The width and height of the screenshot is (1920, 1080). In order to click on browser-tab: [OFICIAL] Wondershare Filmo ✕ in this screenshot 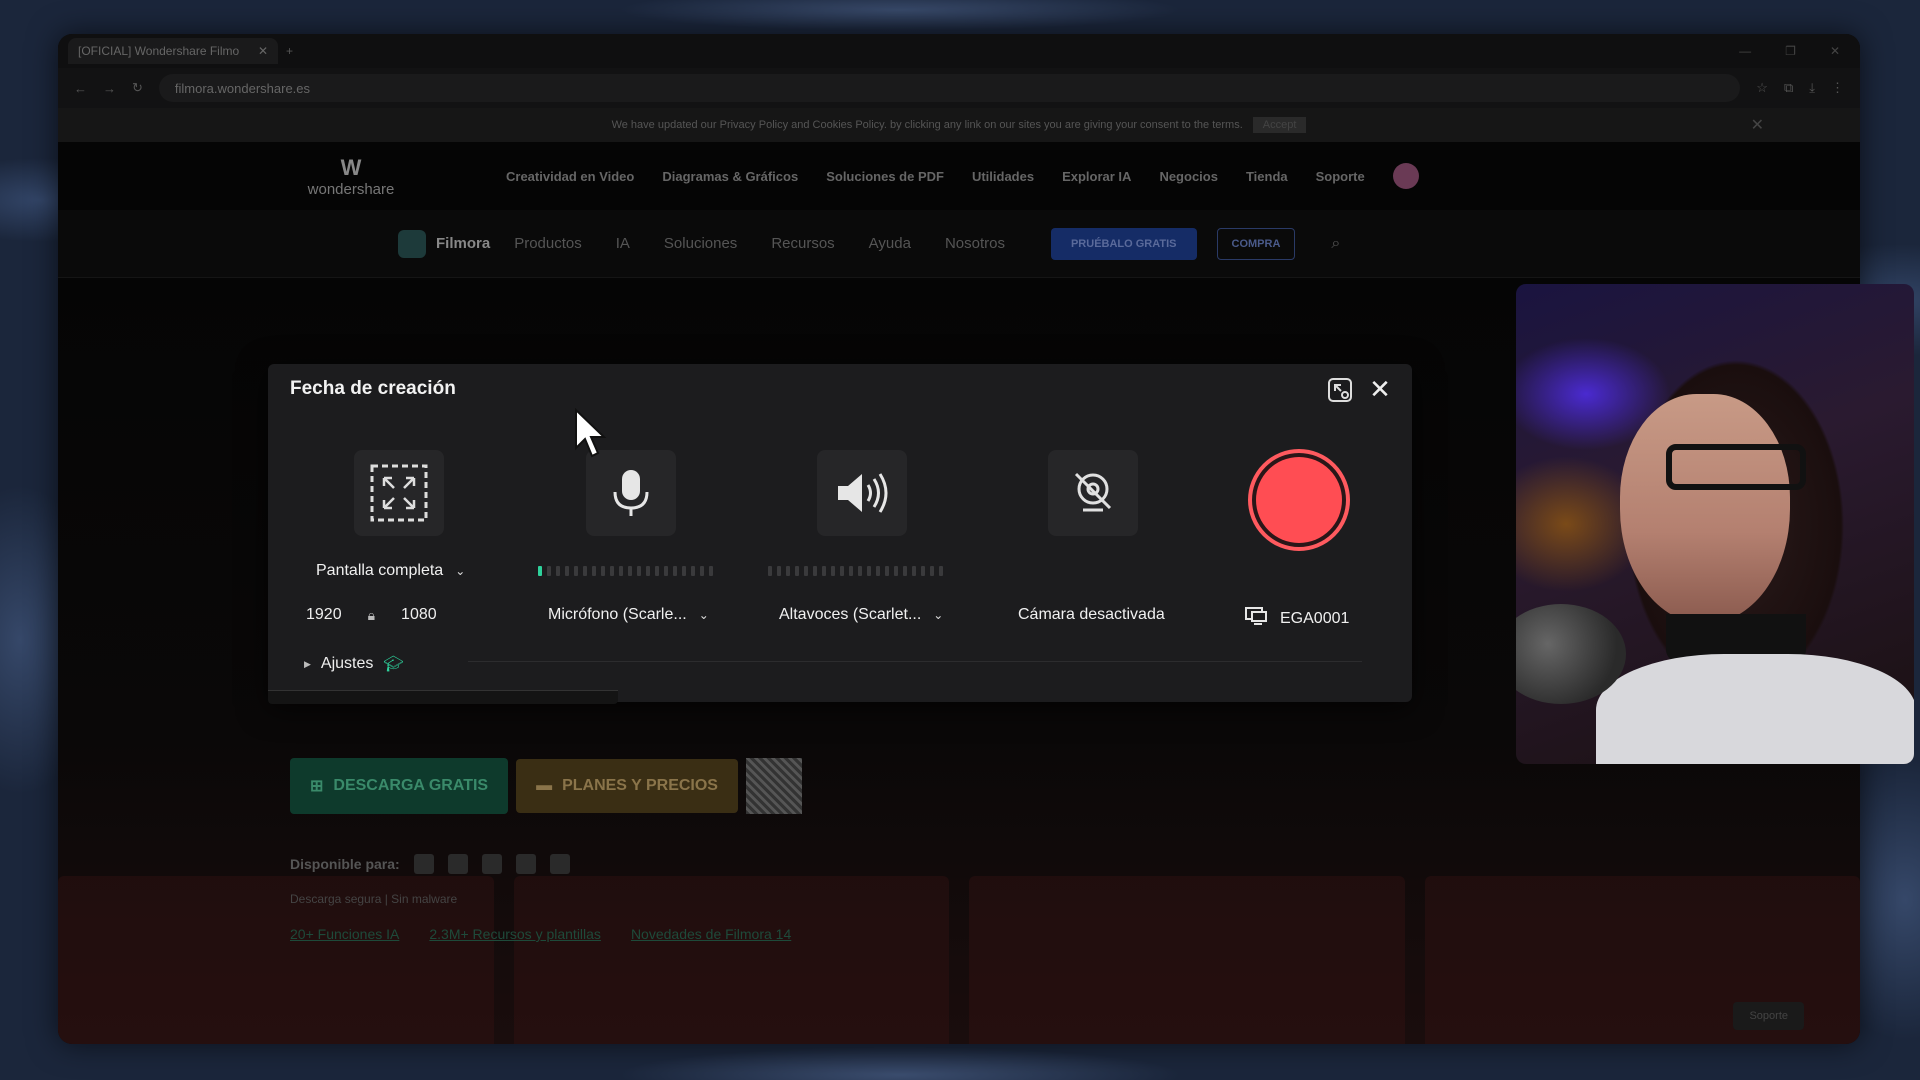, I will do `click(173, 51)`.